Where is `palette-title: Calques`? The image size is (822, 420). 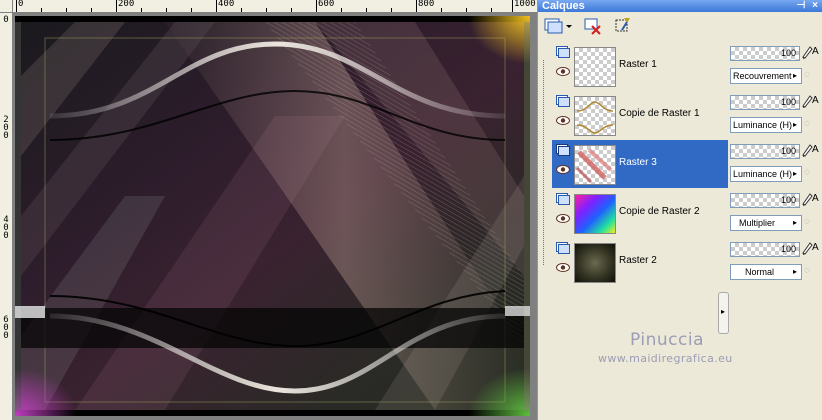 palette-title: Calques is located at coordinates (563, 6).